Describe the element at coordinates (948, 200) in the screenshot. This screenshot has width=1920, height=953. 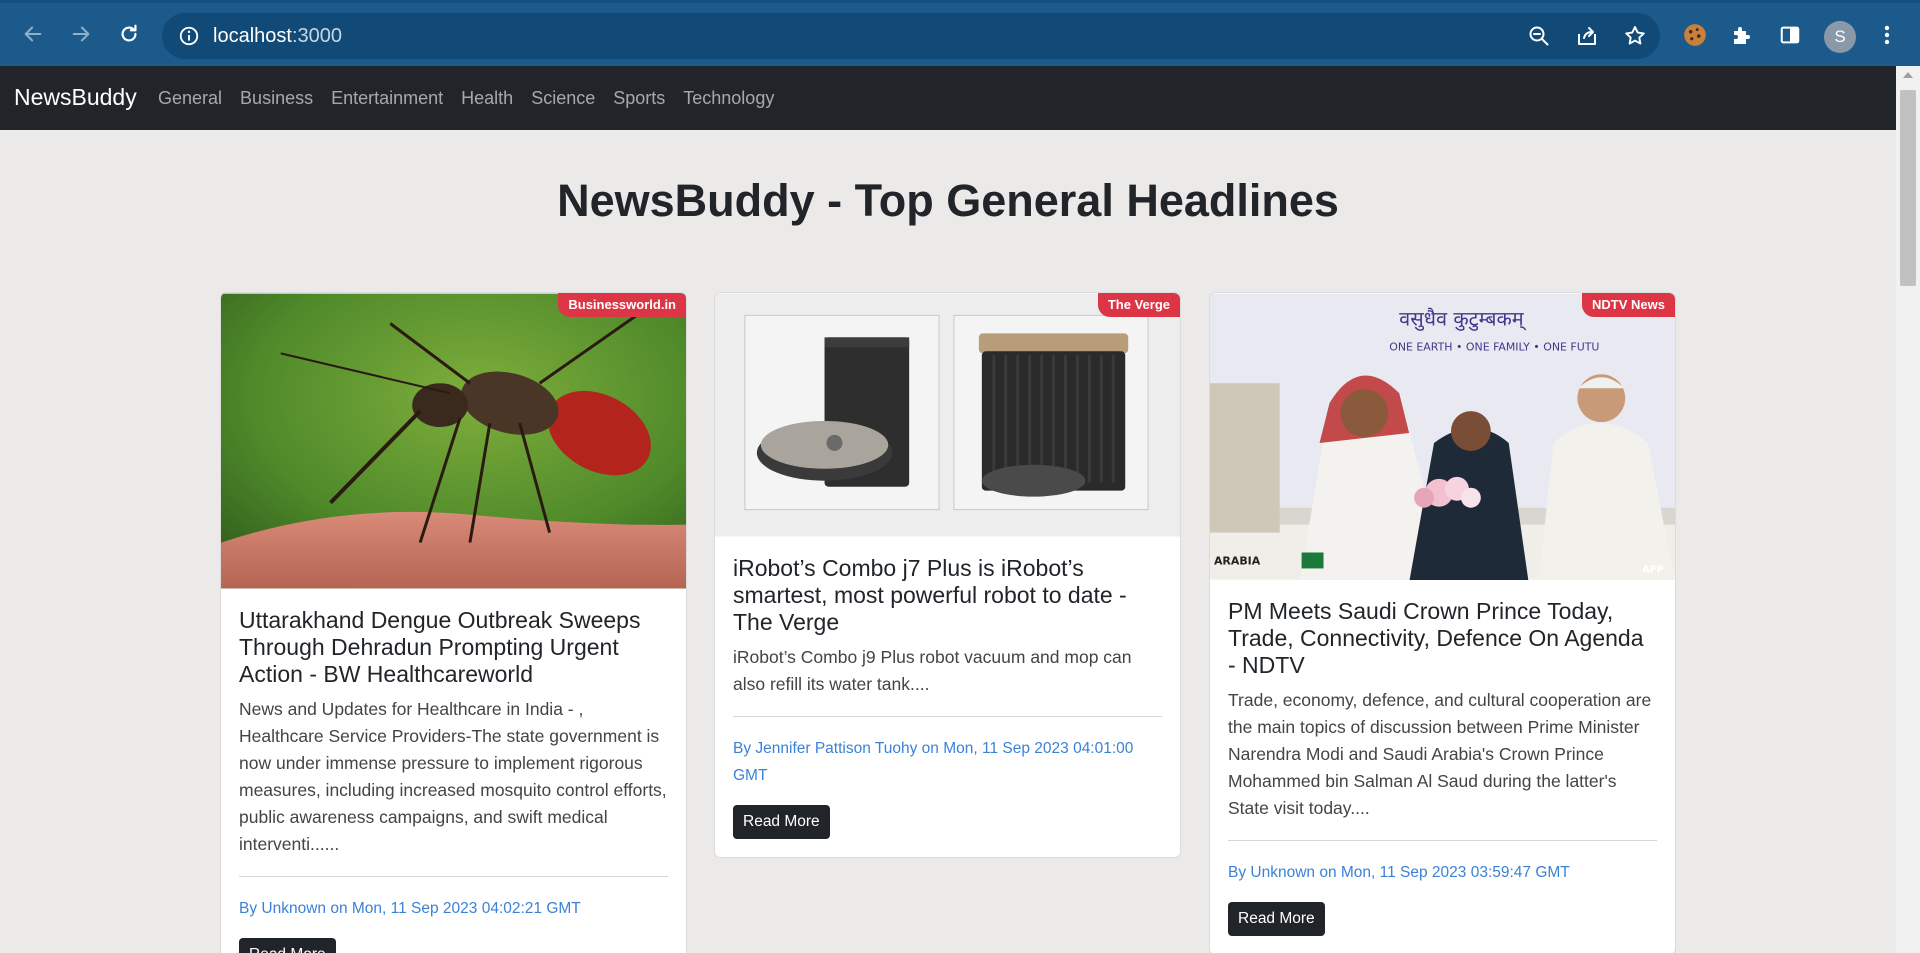
I see `page-title: NewsBuddy - Top General Headlines` at that location.